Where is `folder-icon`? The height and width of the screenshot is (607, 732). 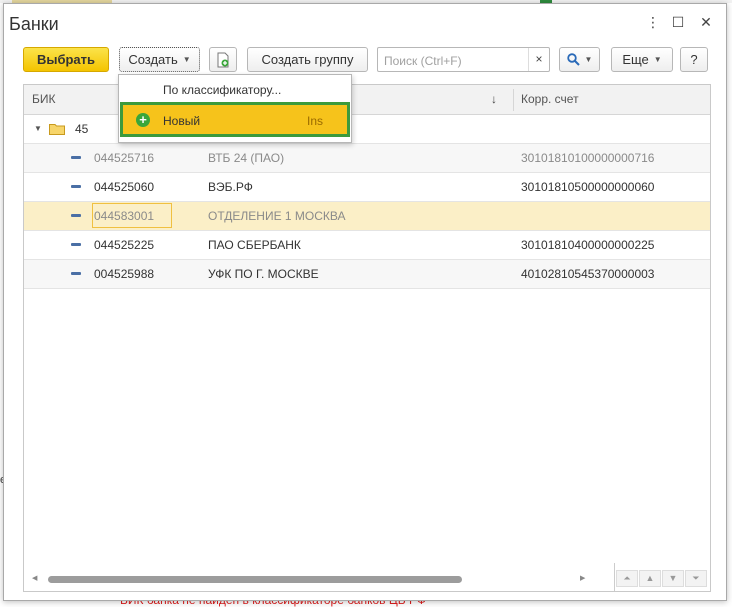 folder-icon is located at coordinates (57, 129).